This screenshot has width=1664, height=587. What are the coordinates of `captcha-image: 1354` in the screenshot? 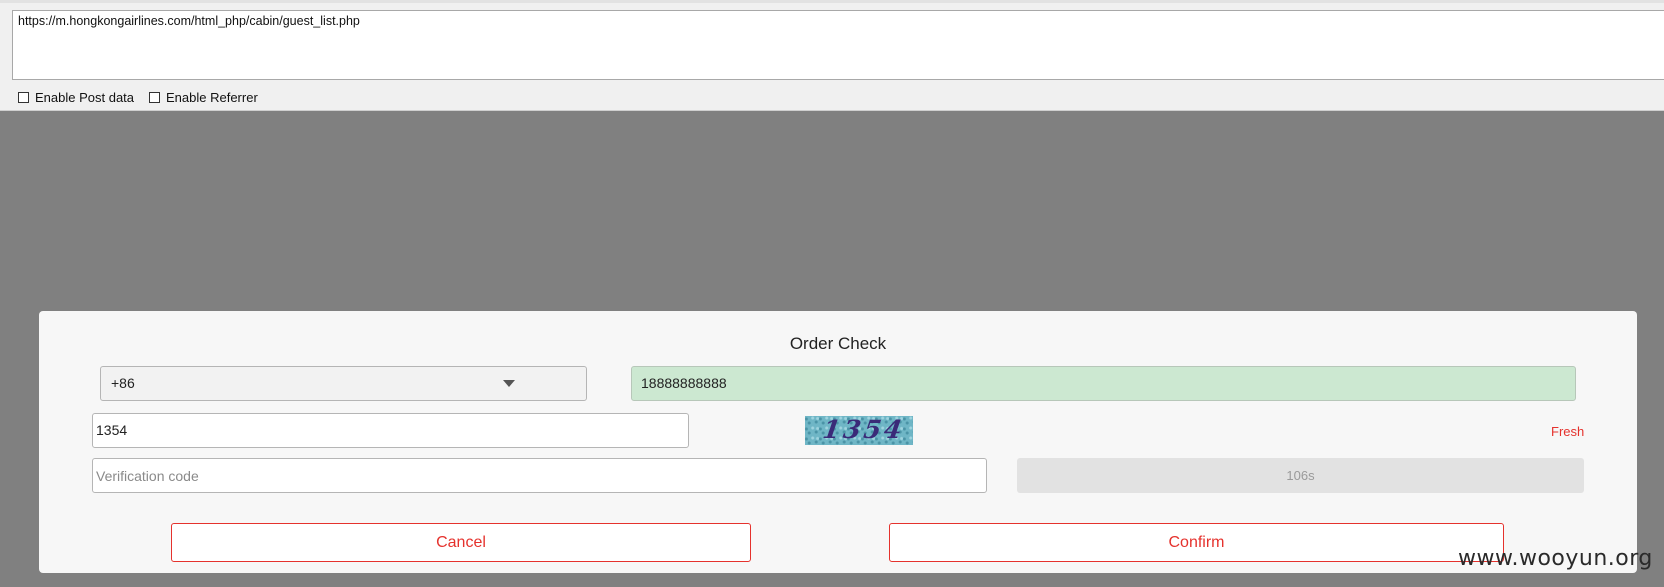 It's located at (859, 430).